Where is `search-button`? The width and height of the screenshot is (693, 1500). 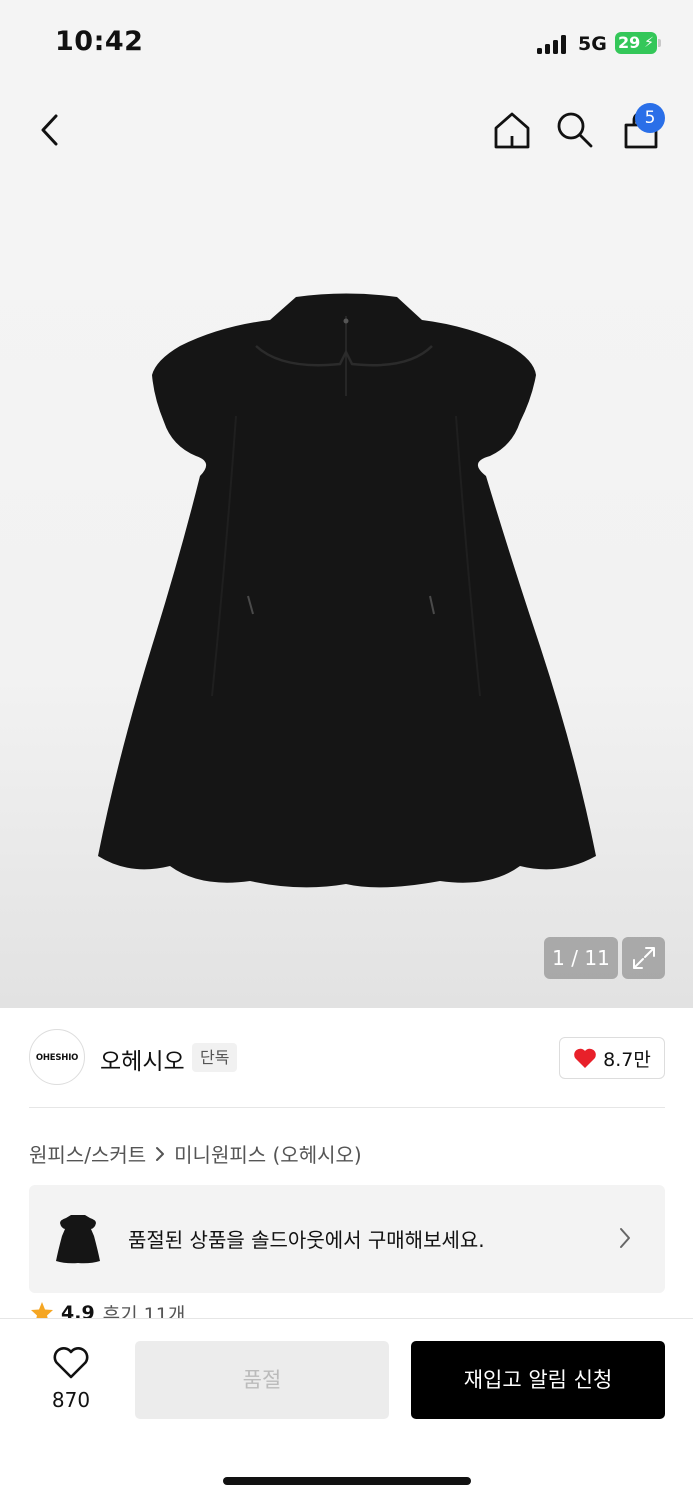
search-button is located at coordinates (575, 130).